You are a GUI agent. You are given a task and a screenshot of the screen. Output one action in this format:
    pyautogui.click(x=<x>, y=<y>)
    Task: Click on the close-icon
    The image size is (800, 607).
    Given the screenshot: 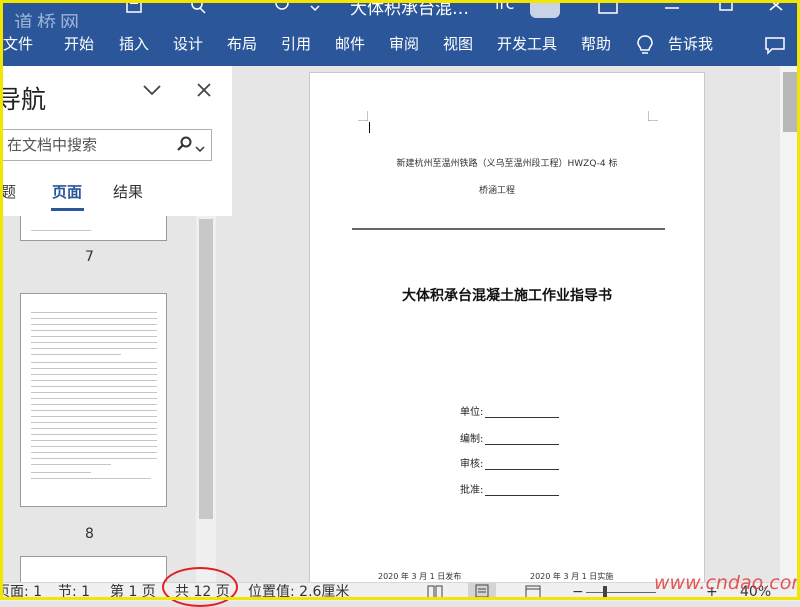 What is the action you would take?
    pyautogui.click(x=204, y=92)
    